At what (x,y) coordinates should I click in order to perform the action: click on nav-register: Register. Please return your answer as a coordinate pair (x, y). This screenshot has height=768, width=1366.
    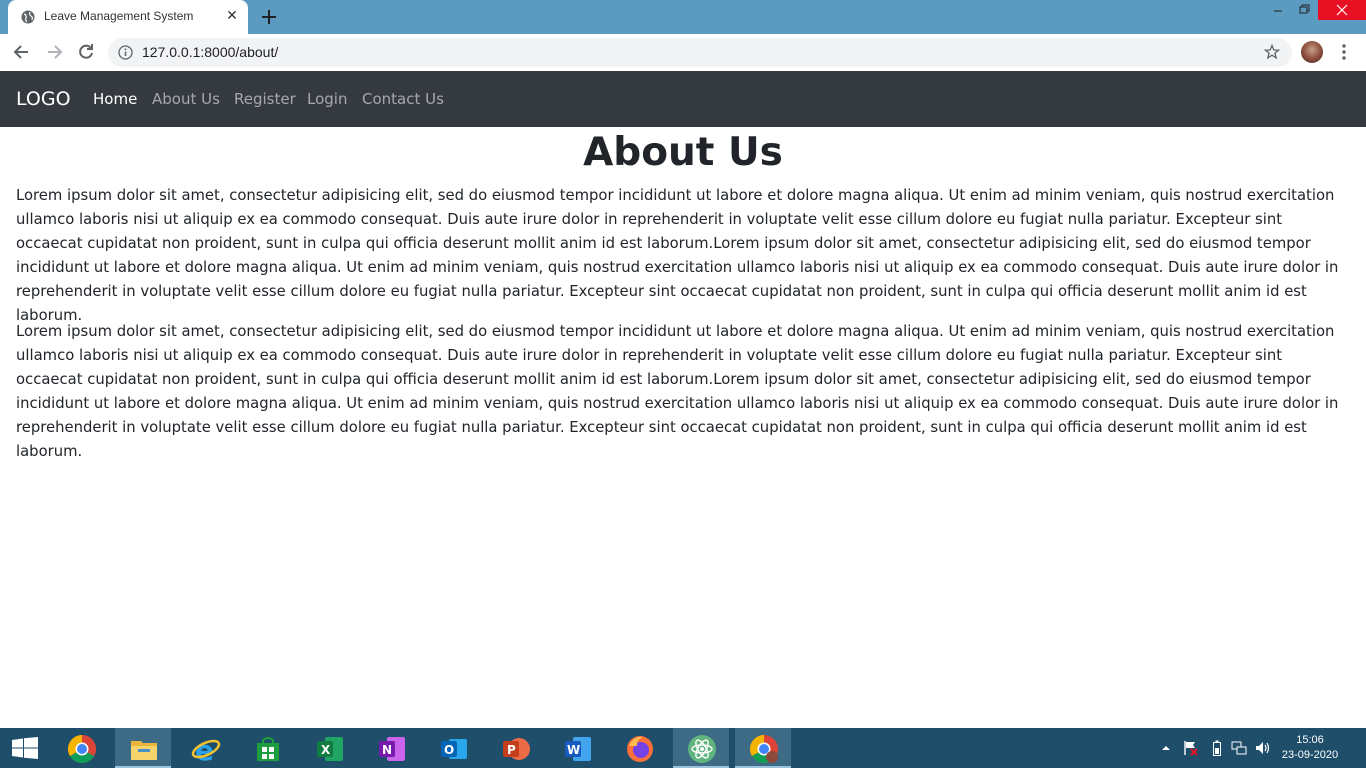
    Looking at the image, I should click on (265, 99).